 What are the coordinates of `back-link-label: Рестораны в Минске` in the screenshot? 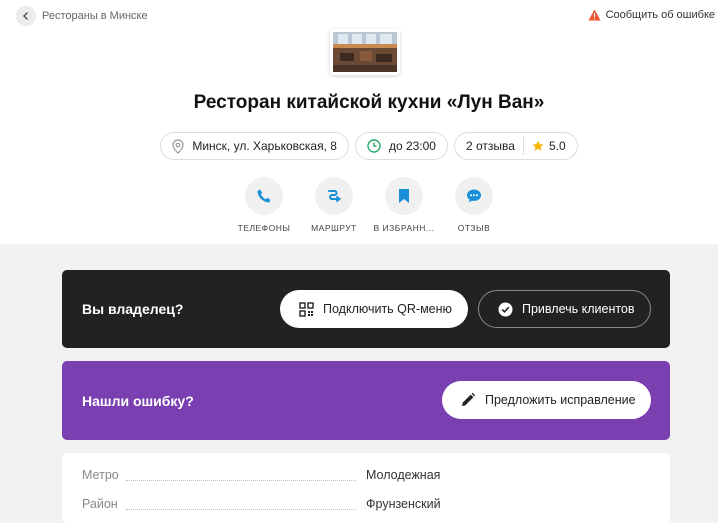 It's located at (95, 16).